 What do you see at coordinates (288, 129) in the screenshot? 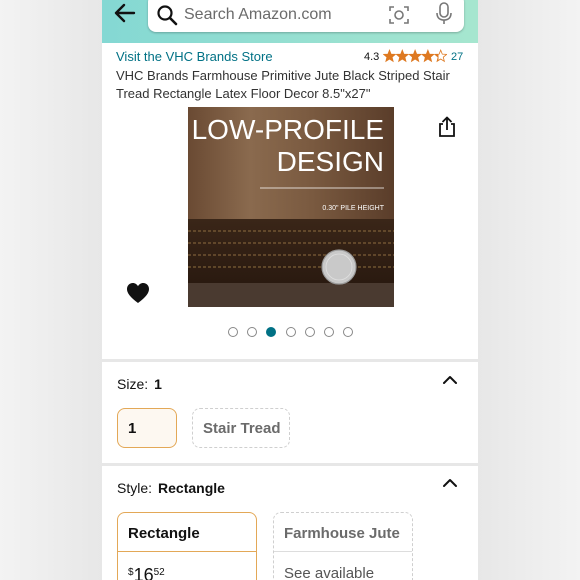
I see `image-headline-1: LOW-PROFILE` at bounding box center [288, 129].